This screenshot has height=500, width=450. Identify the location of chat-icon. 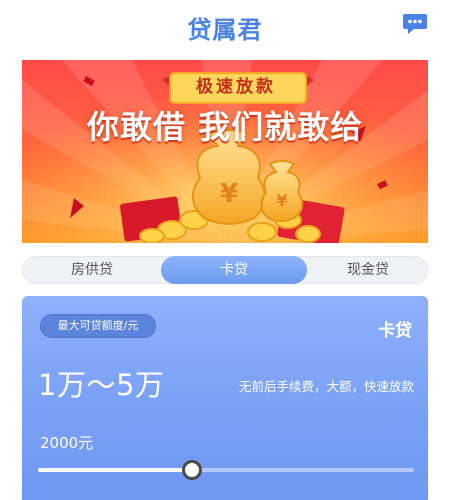
(415, 24).